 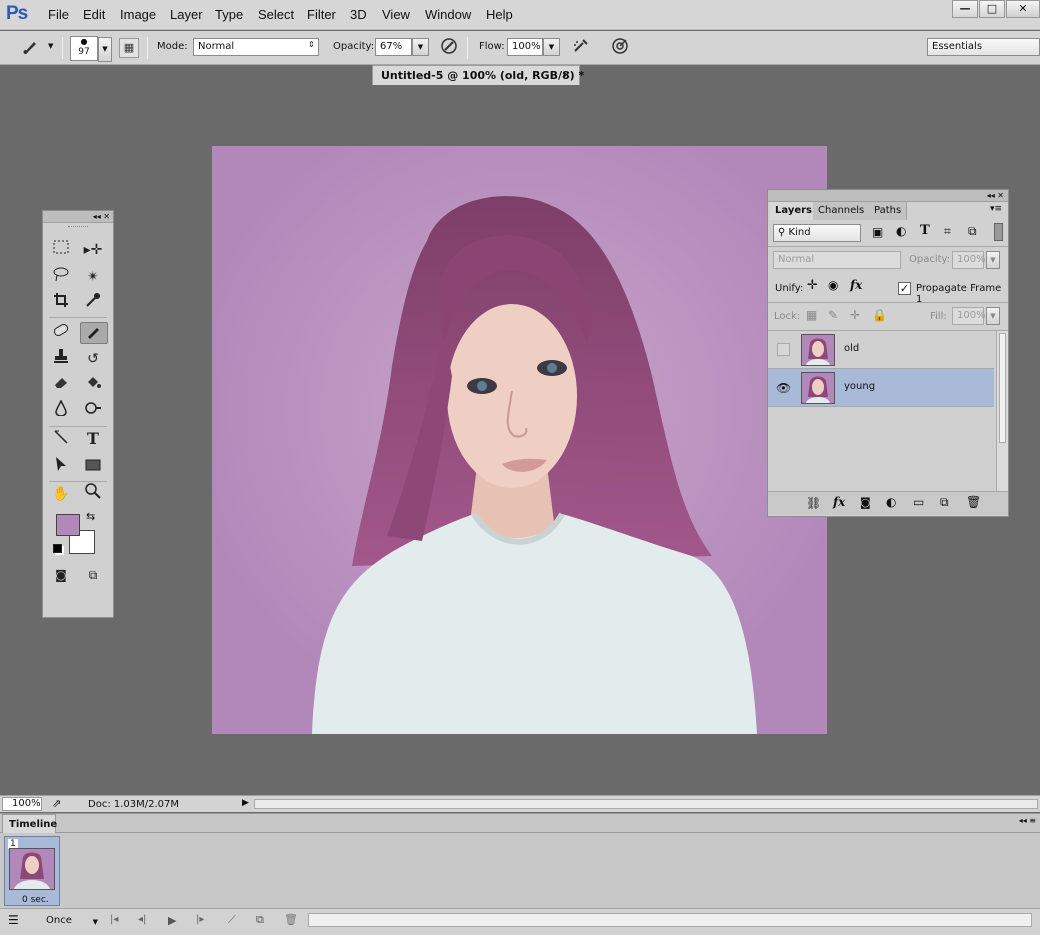 I want to click on menu-image: Image, so click(x=138, y=14).